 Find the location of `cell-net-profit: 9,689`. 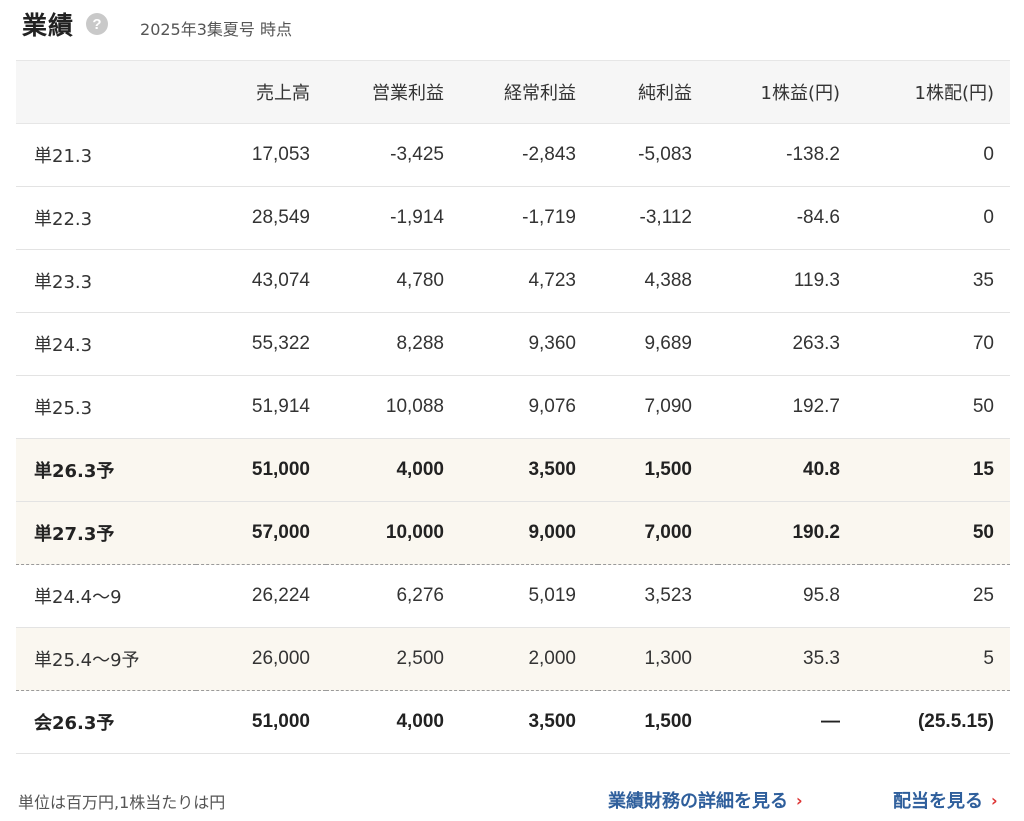

cell-net-profit: 9,689 is located at coordinates (658, 344).